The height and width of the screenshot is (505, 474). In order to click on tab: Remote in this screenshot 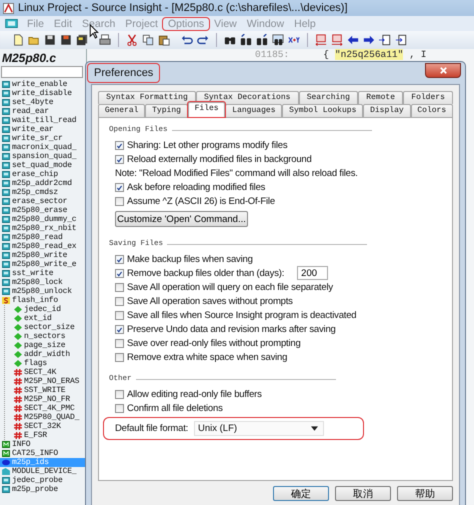, I will do `click(381, 97)`.